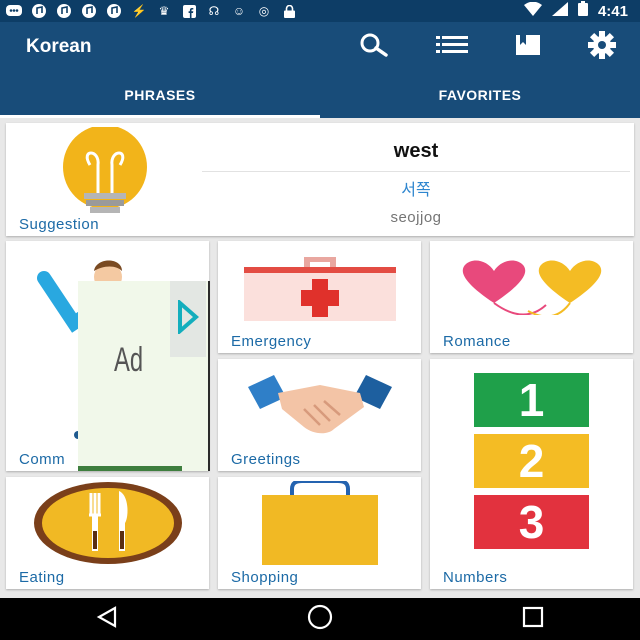 The width and height of the screenshot is (640, 640). Describe the element at coordinates (416, 171) in the screenshot. I see `divider` at that location.